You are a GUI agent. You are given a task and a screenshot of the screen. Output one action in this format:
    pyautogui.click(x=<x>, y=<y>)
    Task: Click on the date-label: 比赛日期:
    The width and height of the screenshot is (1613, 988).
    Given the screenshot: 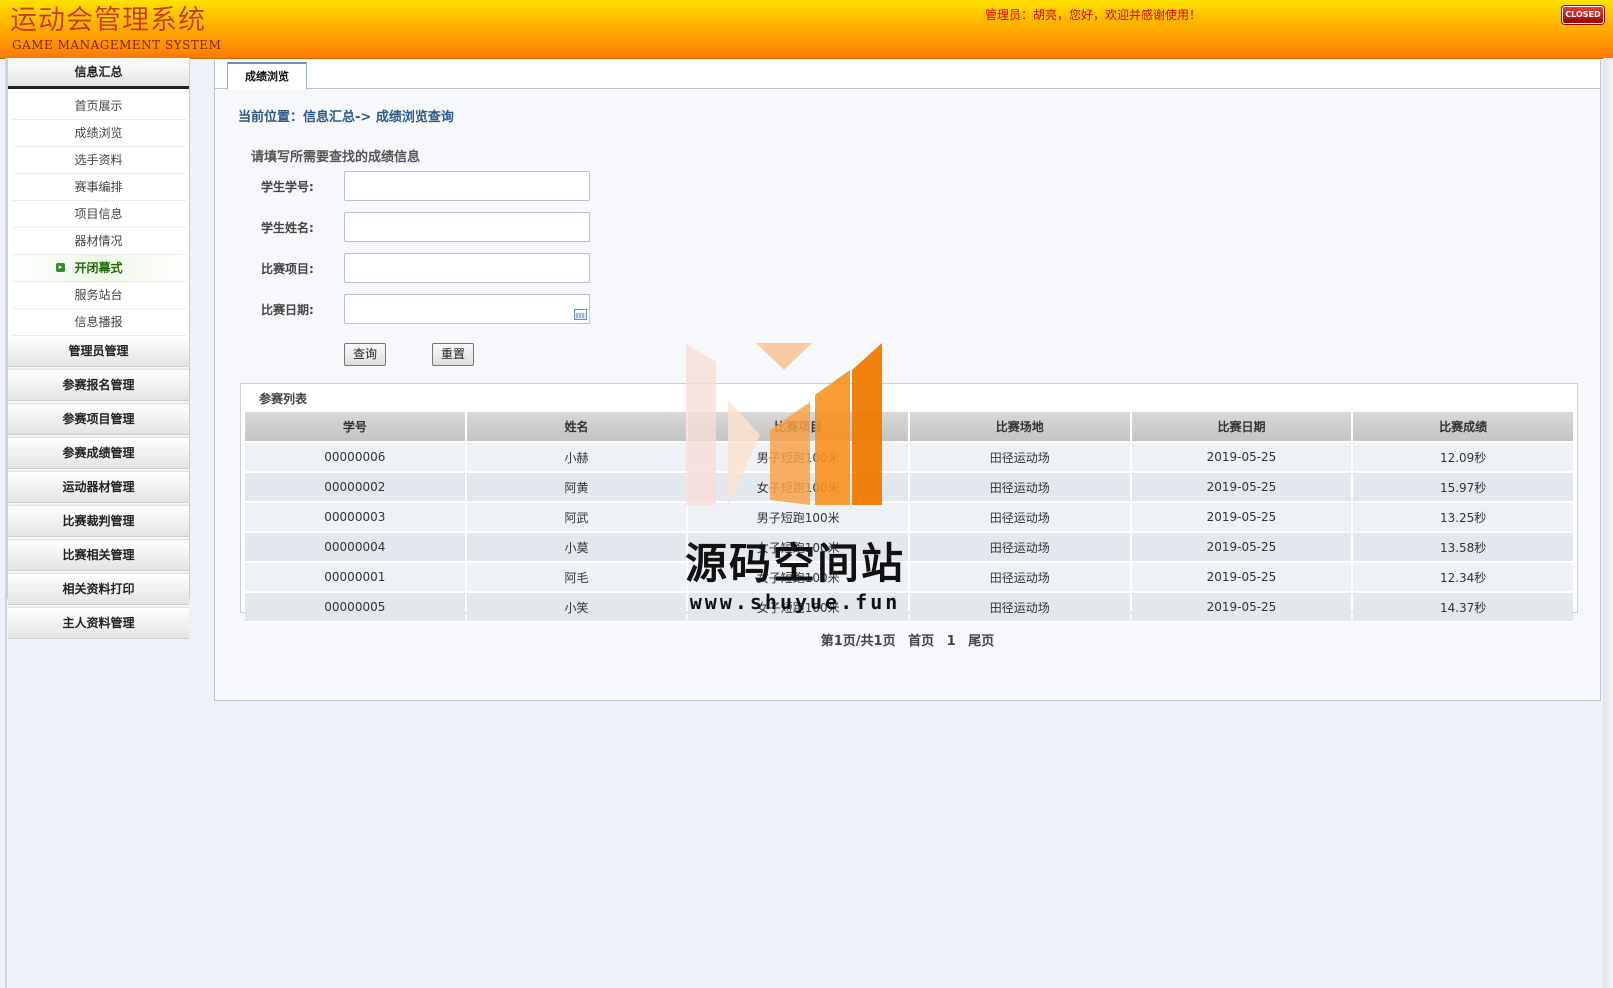 What is the action you would take?
    pyautogui.click(x=287, y=310)
    